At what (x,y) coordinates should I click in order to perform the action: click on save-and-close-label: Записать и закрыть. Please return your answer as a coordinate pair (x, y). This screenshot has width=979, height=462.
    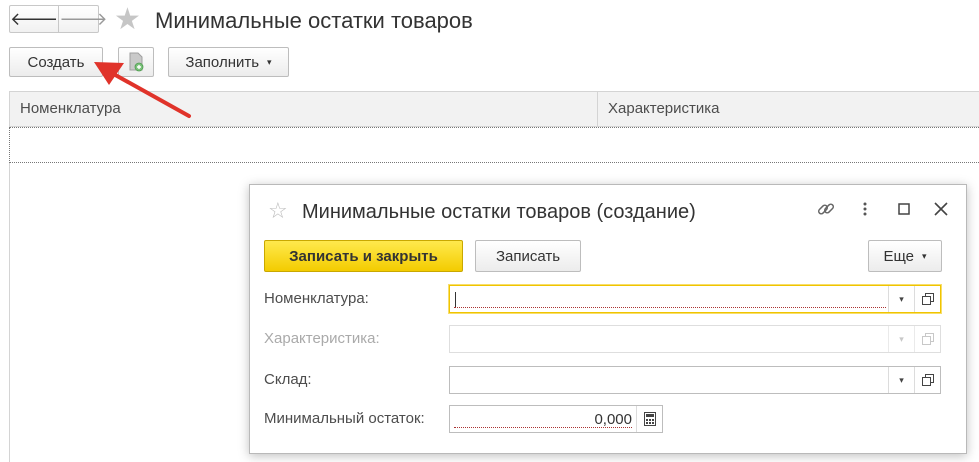
    Looking at the image, I should click on (363, 256).